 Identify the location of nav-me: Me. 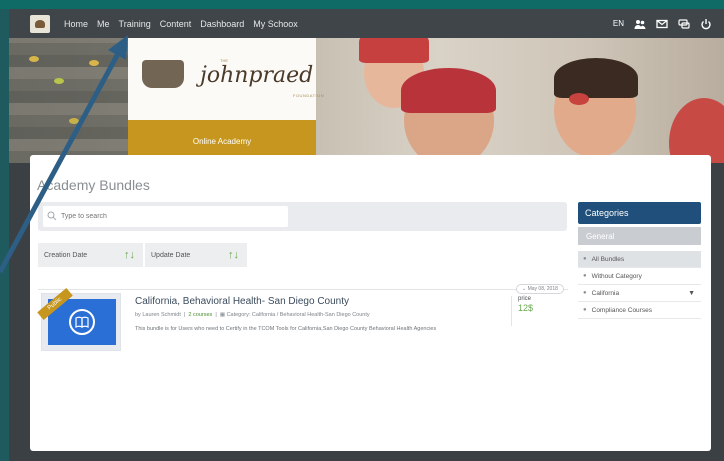
(103, 24).